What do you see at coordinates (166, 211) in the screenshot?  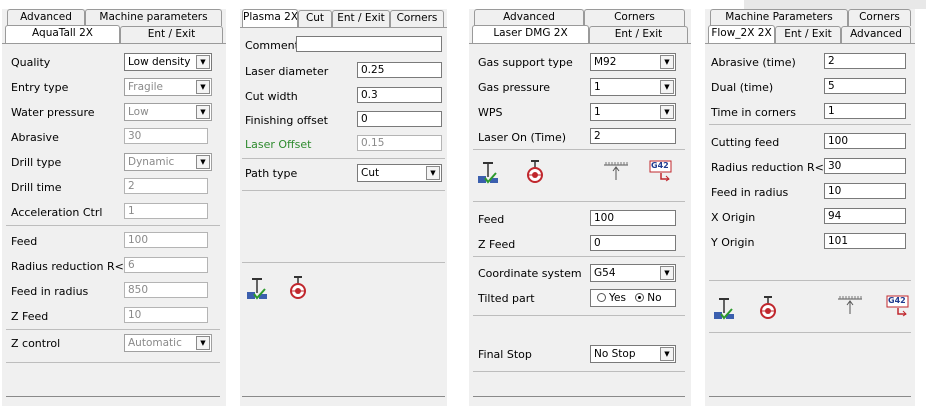 I see `acceleration-ctrl-input: 1` at bounding box center [166, 211].